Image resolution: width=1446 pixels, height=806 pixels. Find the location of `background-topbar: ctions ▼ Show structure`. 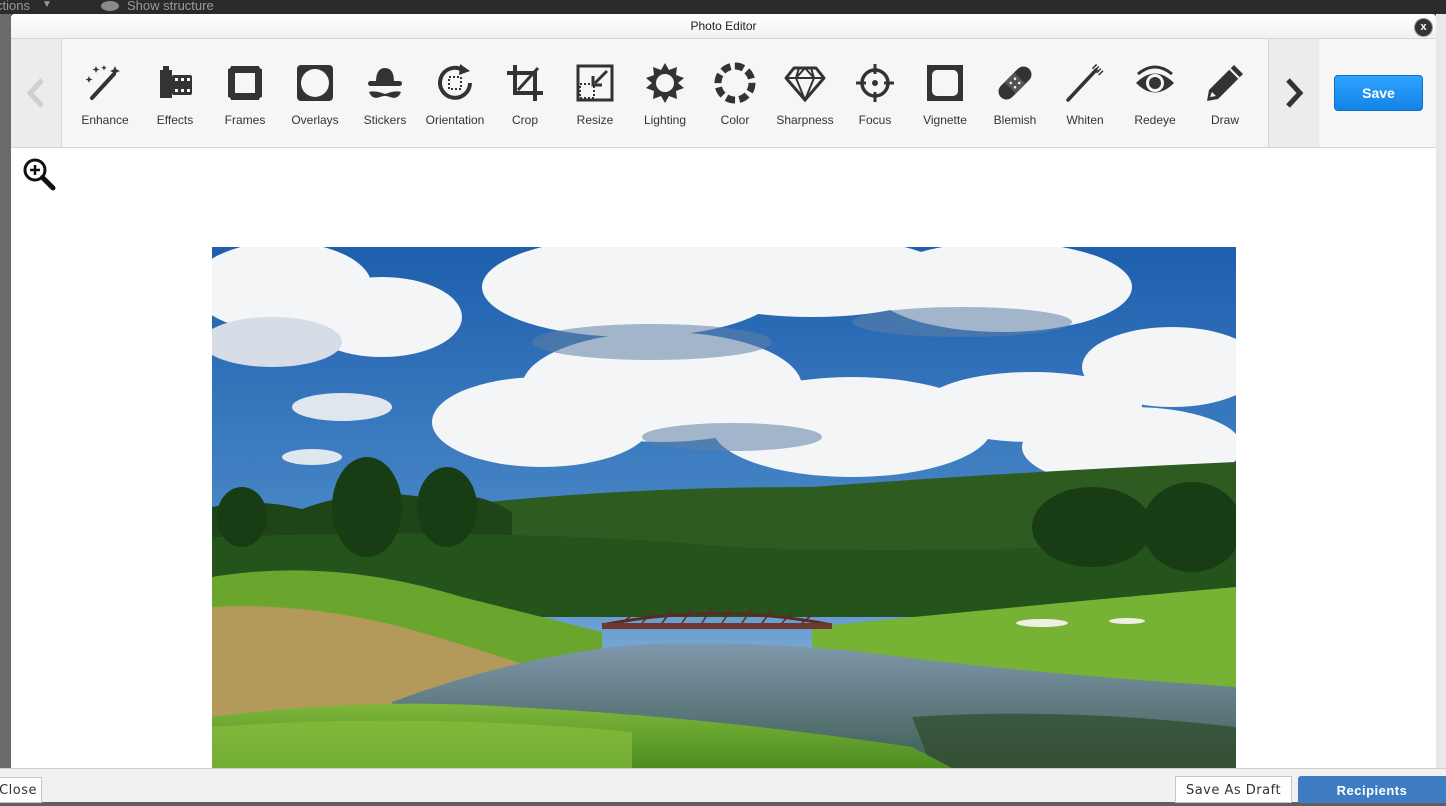

background-topbar: ctions ▼ Show structure is located at coordinates (723, 7).